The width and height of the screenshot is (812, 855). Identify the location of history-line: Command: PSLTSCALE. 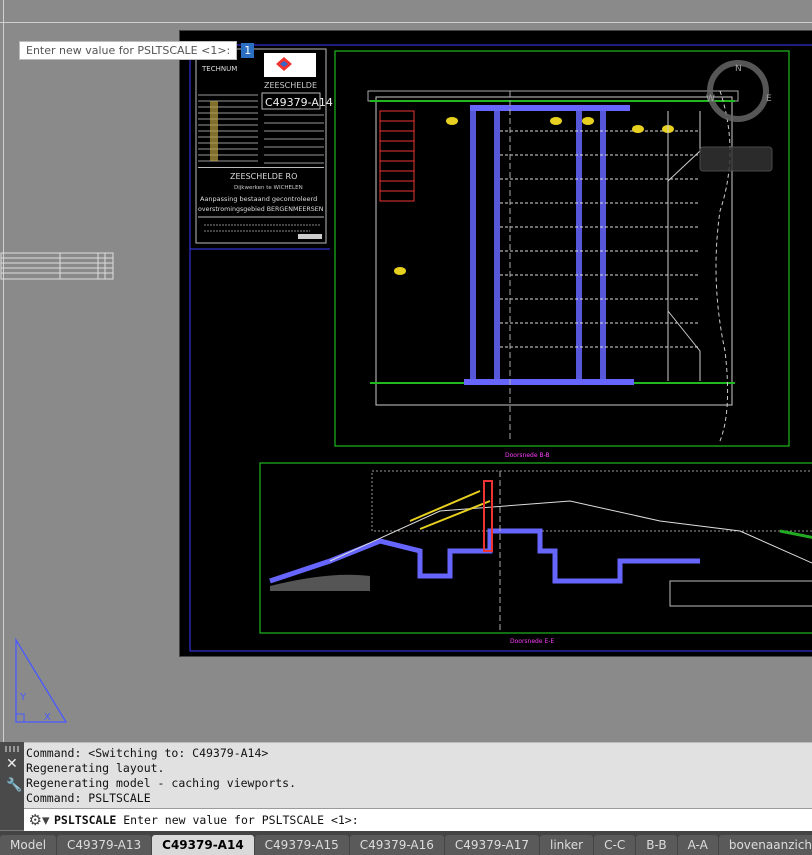
(88, 798).